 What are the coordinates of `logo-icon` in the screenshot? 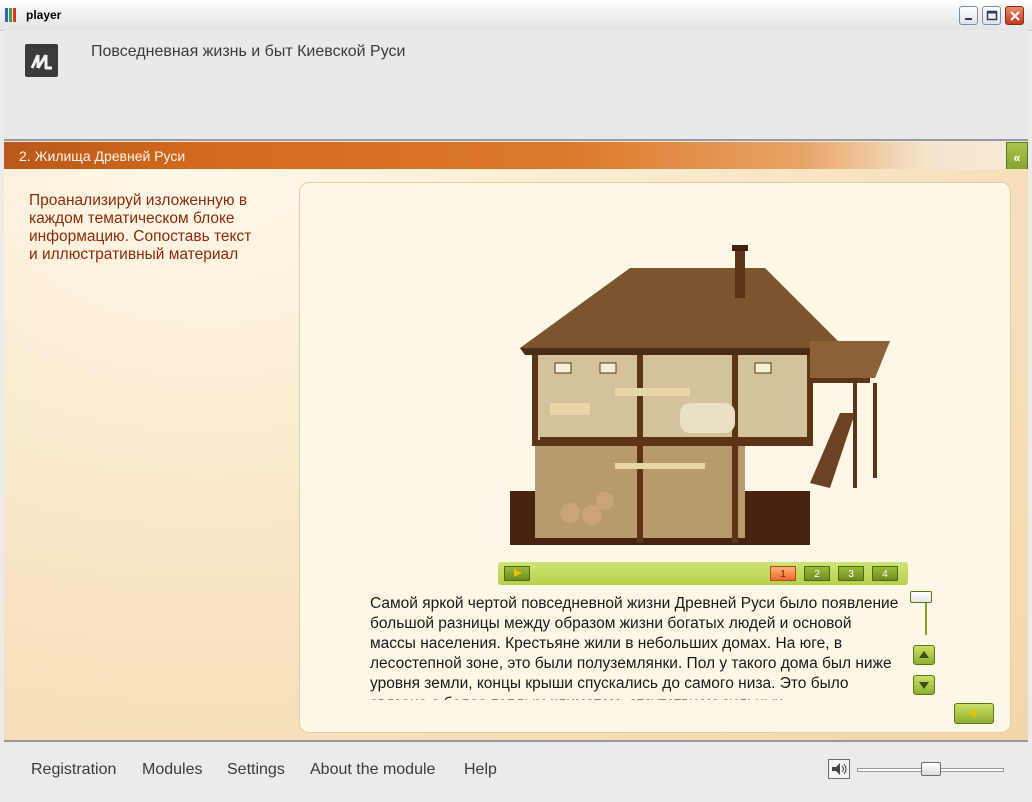 It's located at (41, 60).